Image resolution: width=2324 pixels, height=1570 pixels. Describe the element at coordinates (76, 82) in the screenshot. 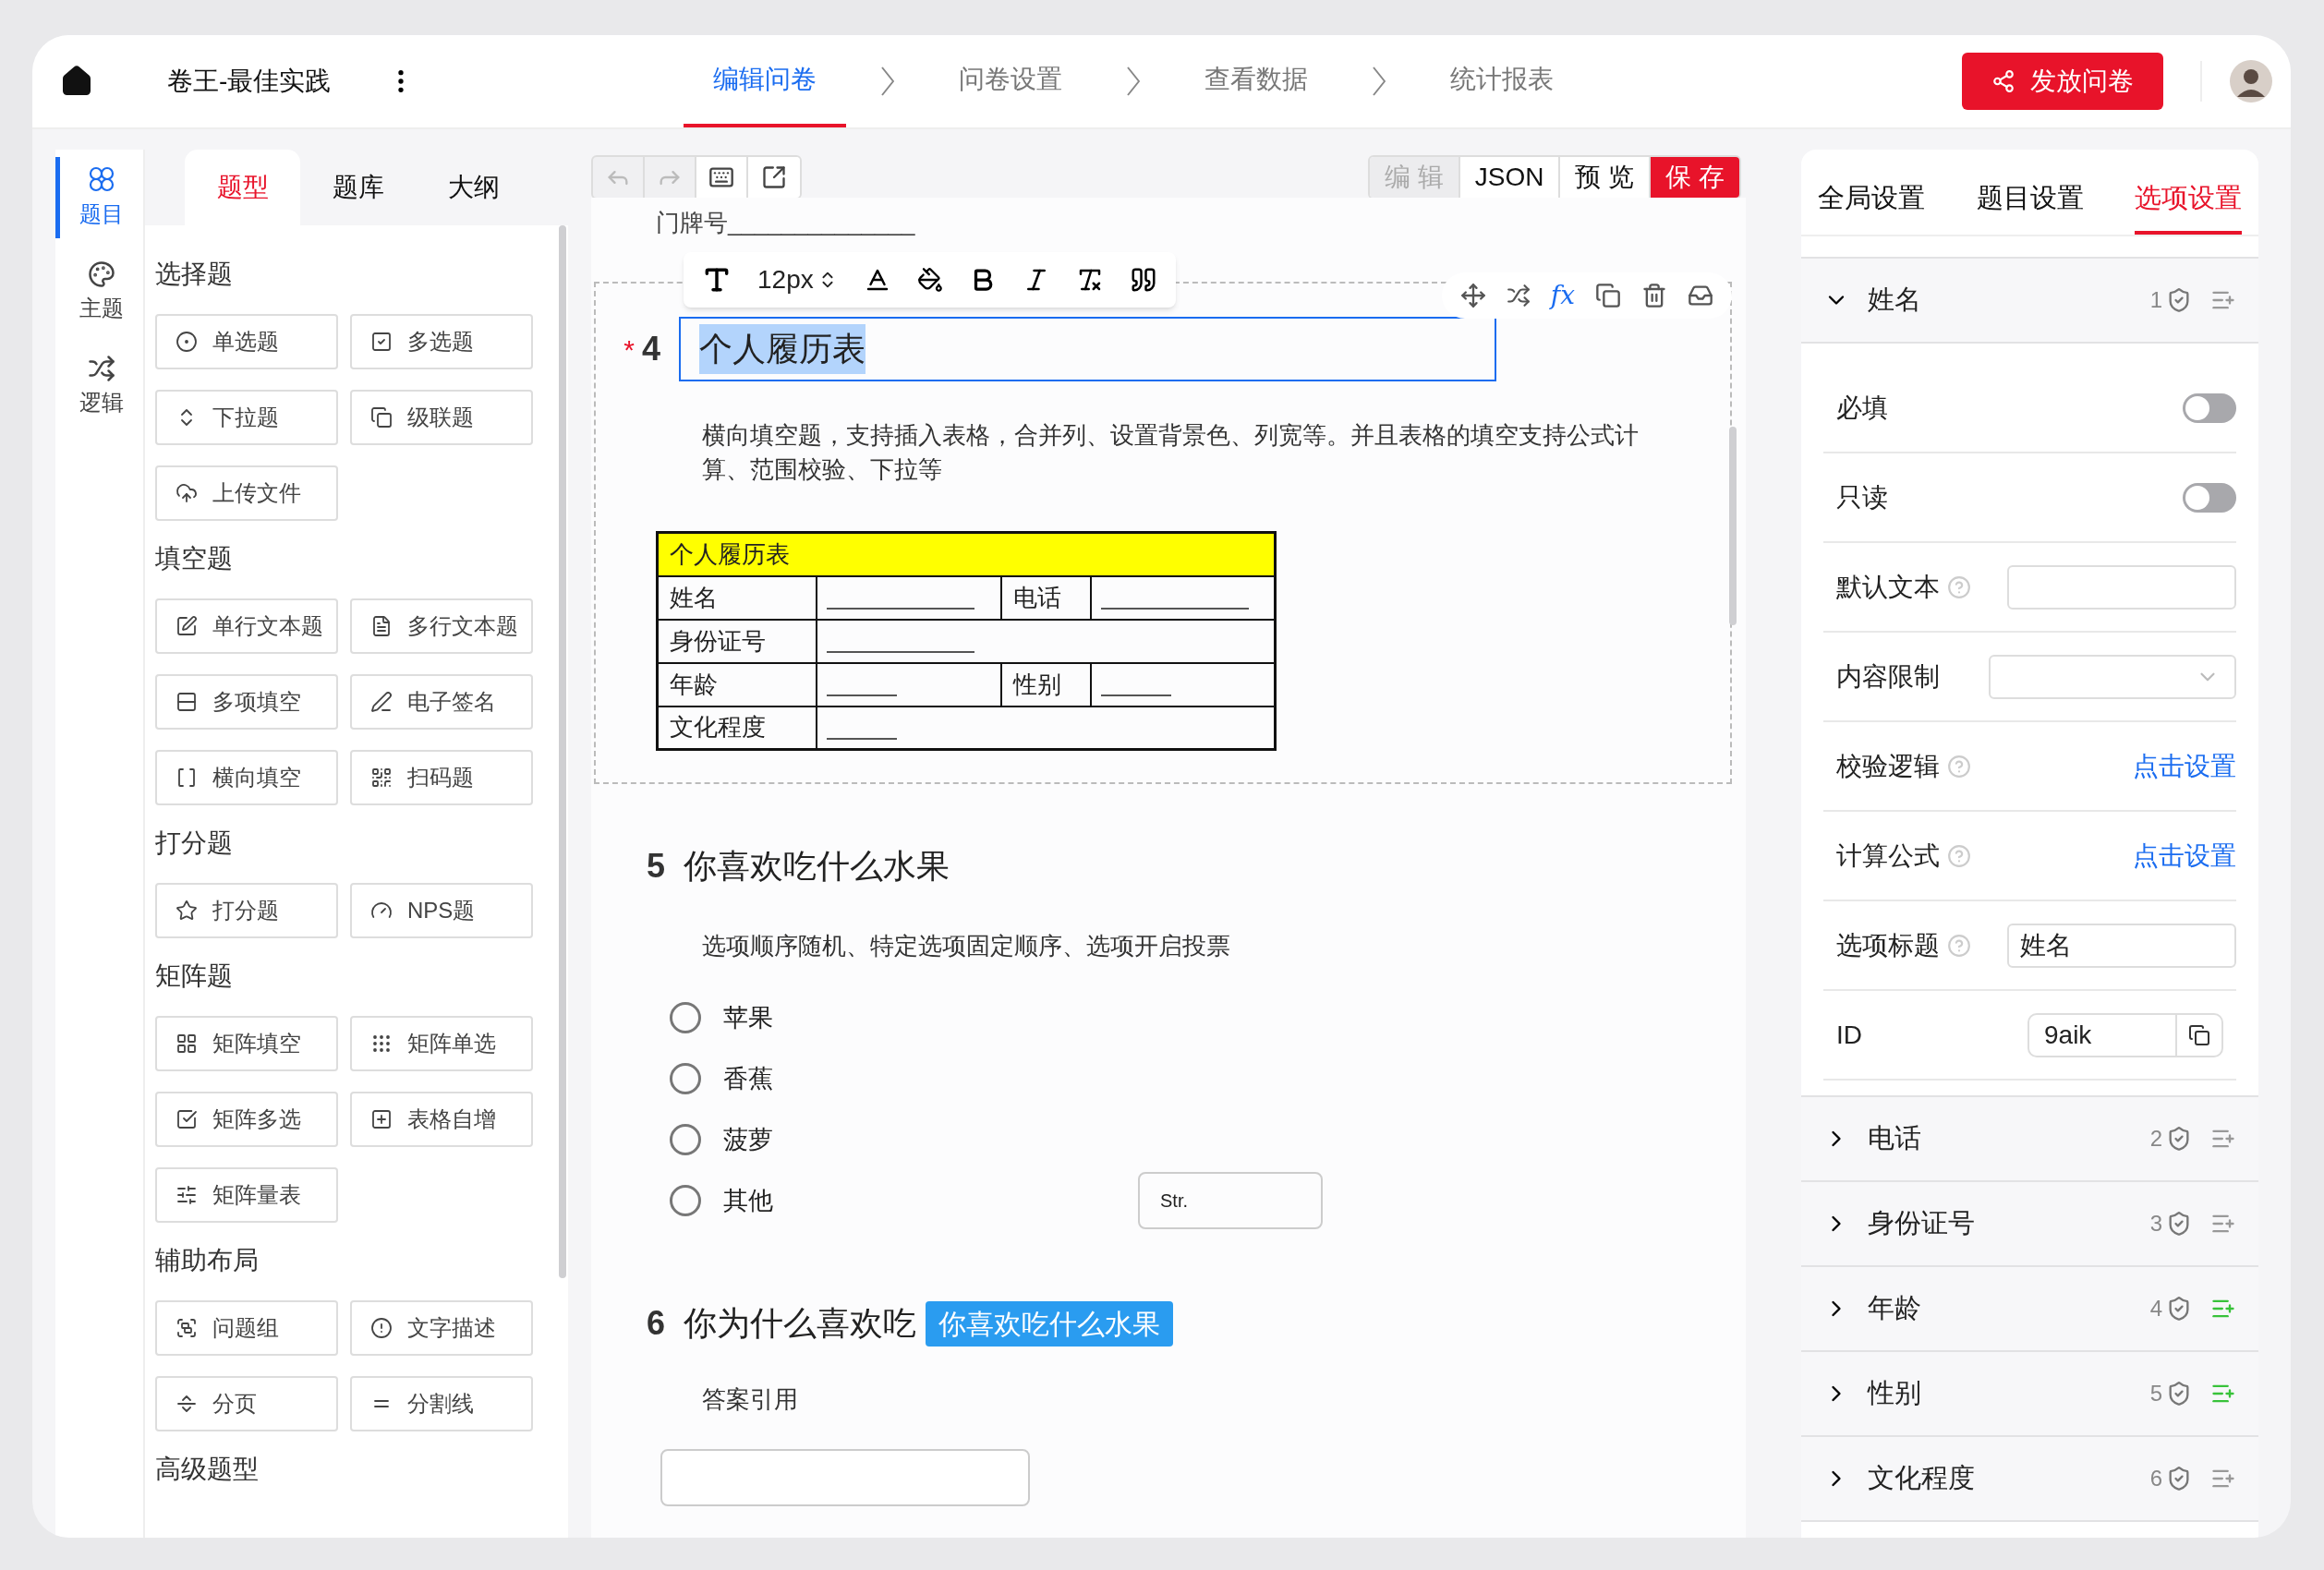

I see `home-icon` at that location.